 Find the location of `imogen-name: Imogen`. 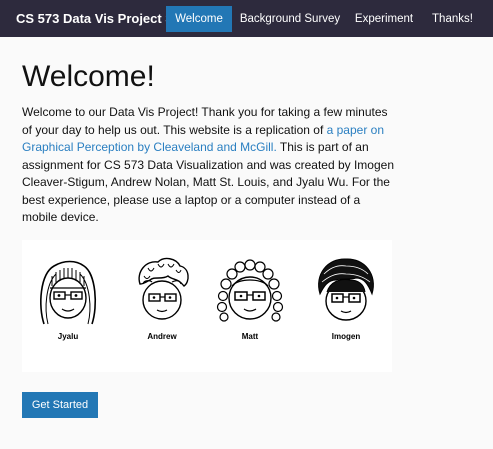

imogen-name: Imogen is located at coordinates (346, 336).